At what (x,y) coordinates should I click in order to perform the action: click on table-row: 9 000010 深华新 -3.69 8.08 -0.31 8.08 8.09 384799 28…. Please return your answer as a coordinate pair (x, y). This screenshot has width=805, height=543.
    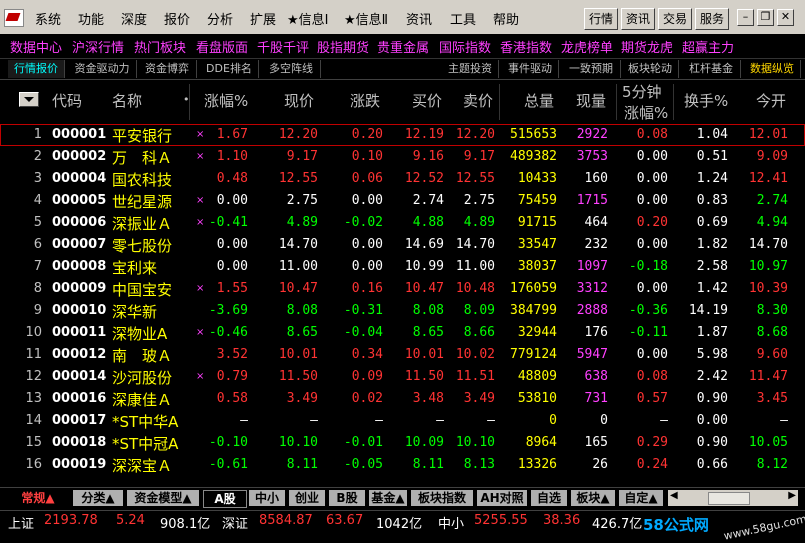
    Looking at the image, I should click on (402, 311).